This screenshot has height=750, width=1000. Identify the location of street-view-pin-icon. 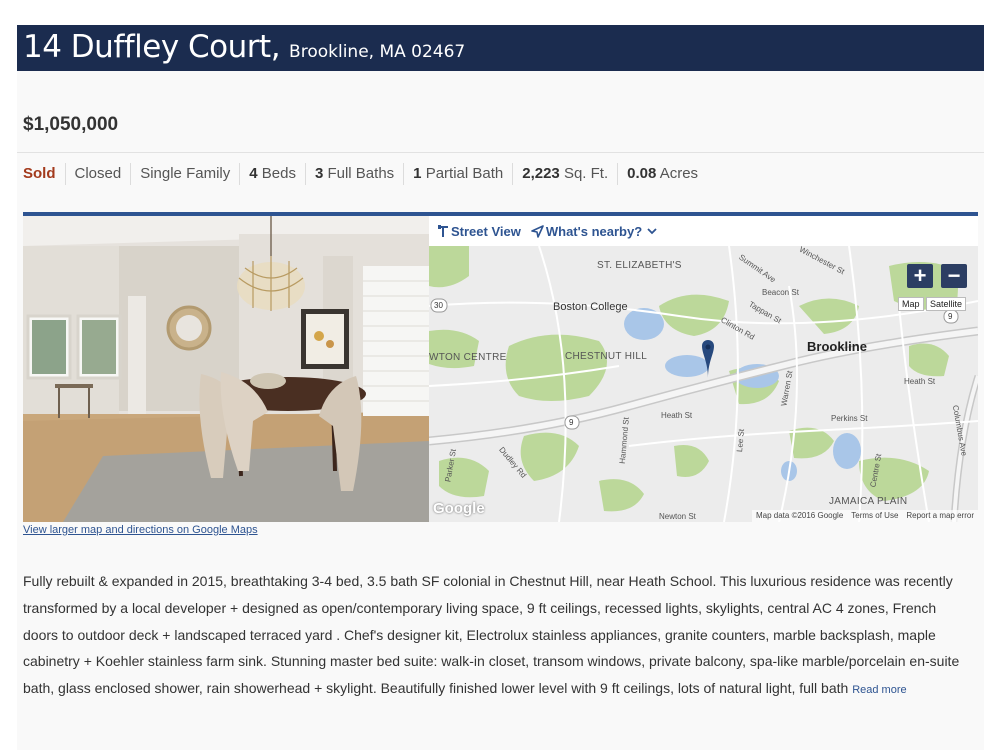
(443, 231).